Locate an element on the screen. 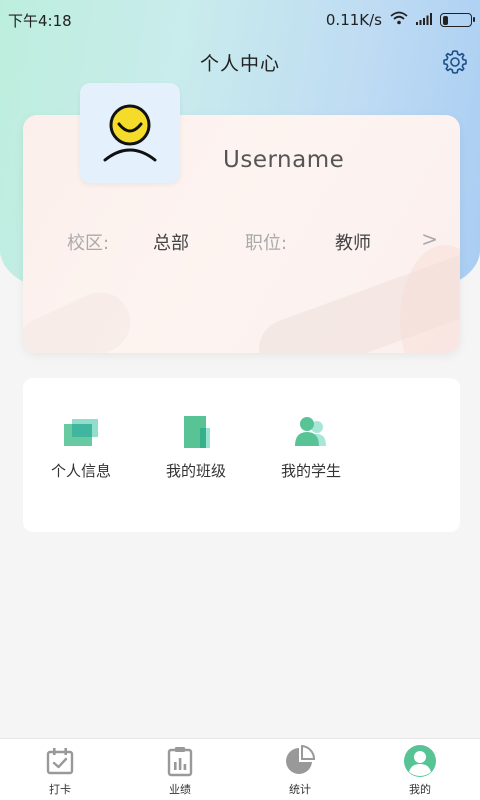 The image size is (480, 800). my-students-icon is located at coordinates (311, 432).